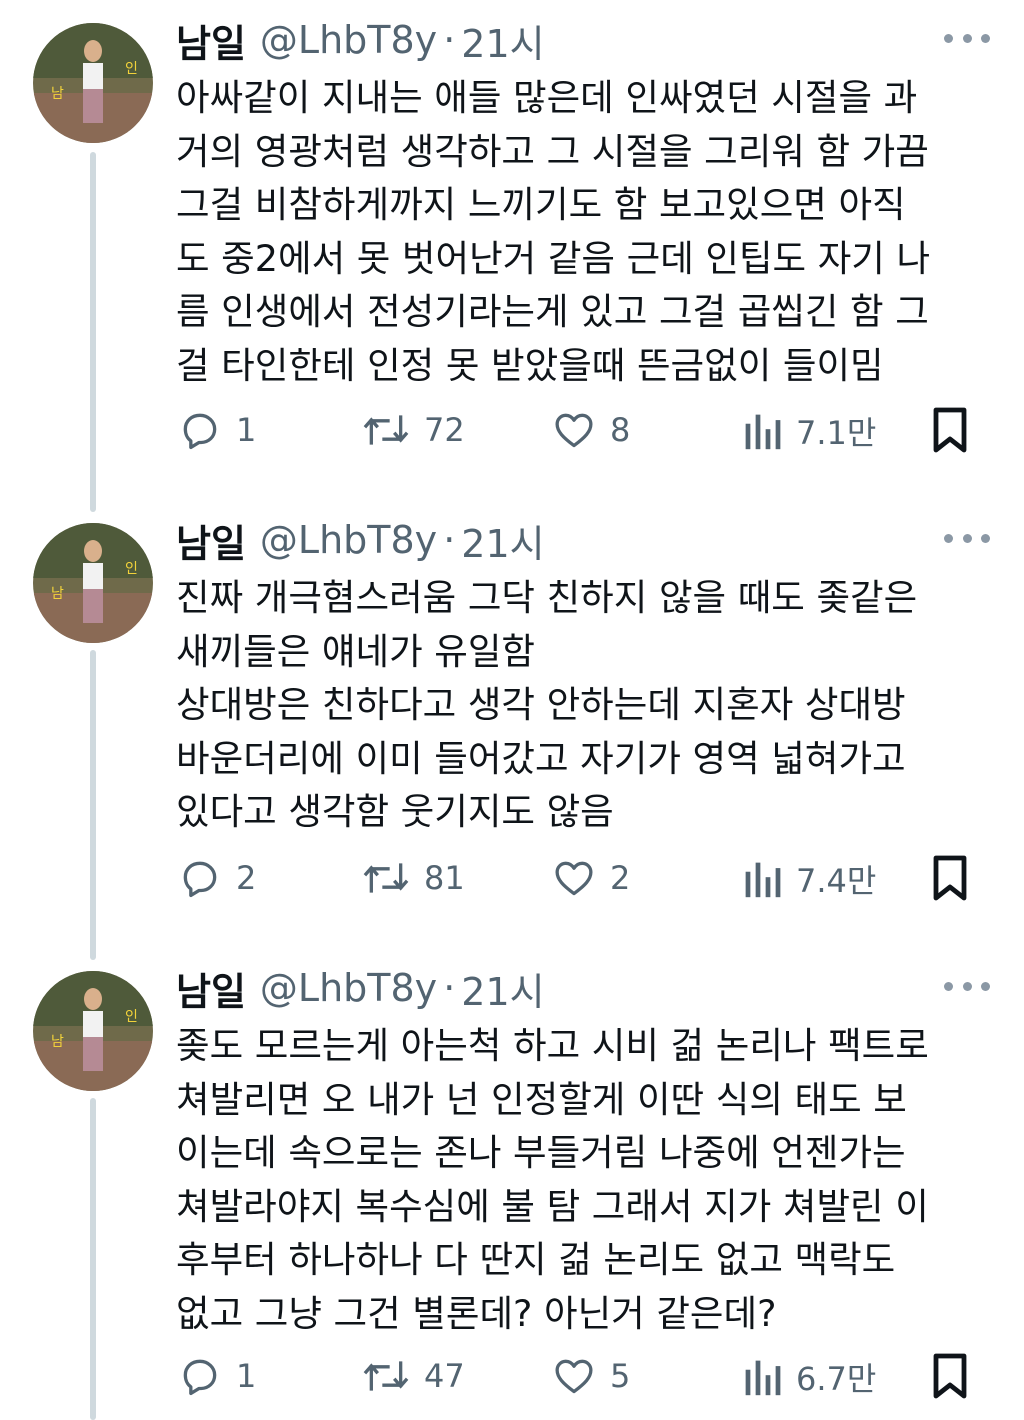 The width and height of the screenshot is (1024, 1420). What do you see at coordinates (444, 878) in the screenshot?
I see `retweet-count: 81` at bounding box center [444, 878].